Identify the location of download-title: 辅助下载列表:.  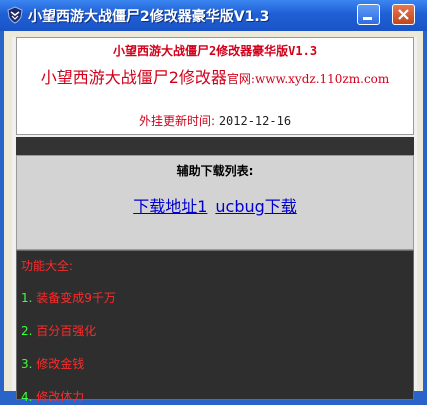
(215, 171).